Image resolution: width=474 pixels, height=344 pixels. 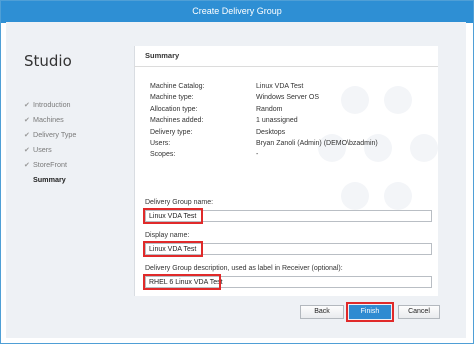 I want to click on summary-value: Bryan Zanoli (Admin) (DEMO\bzadmin), so click(x=317, y=143).